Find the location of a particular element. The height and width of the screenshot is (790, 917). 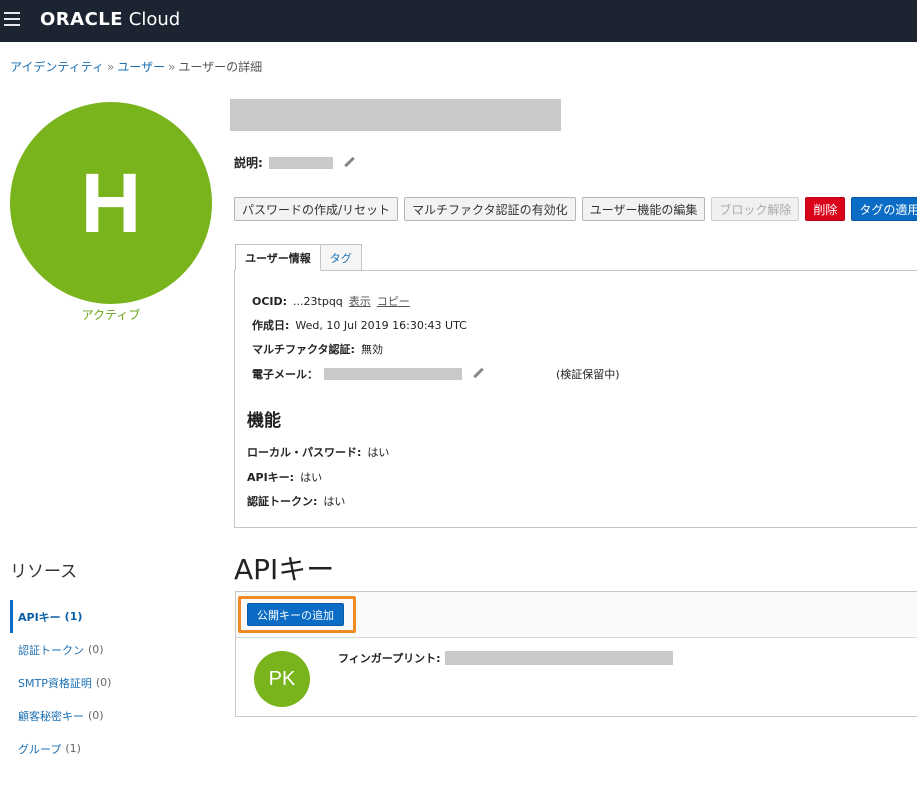

resource-api-keys: APIキー (1) is located at coordinates (111, 616).